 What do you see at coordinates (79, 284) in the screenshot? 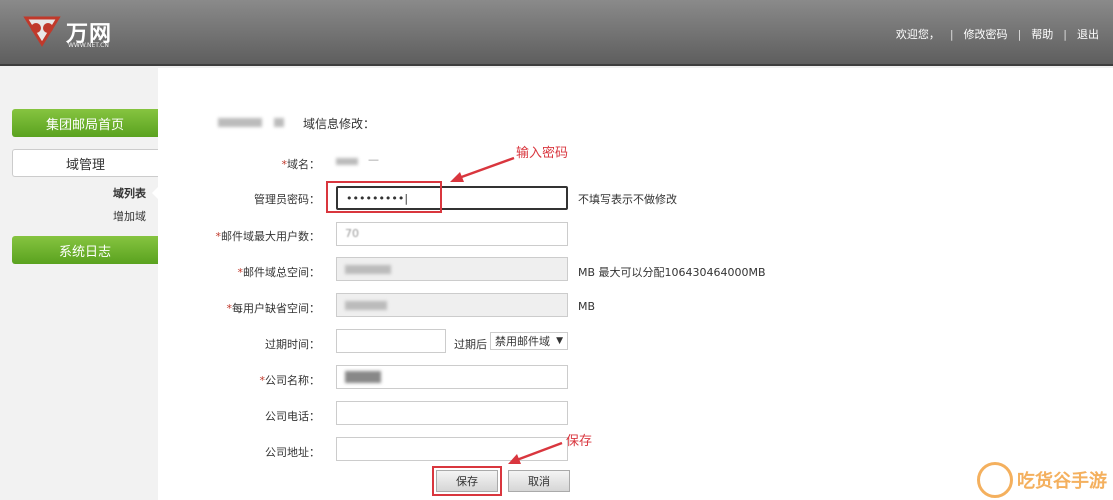
I see `sidebar: 集团邮局首页 域管理 域列表 增加域 系统日志` at bounding box center [79, 284].